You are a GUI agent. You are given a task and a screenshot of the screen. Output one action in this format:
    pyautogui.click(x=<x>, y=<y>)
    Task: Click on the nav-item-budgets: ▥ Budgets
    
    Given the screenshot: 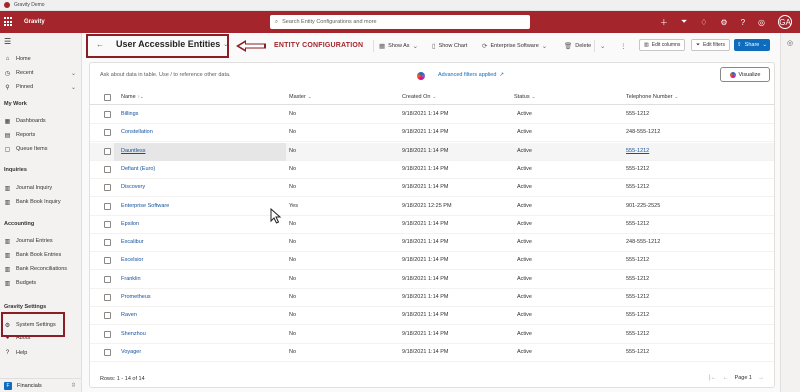 What is the action you would take?
    pyautogui.click(x=41, y=283)
    